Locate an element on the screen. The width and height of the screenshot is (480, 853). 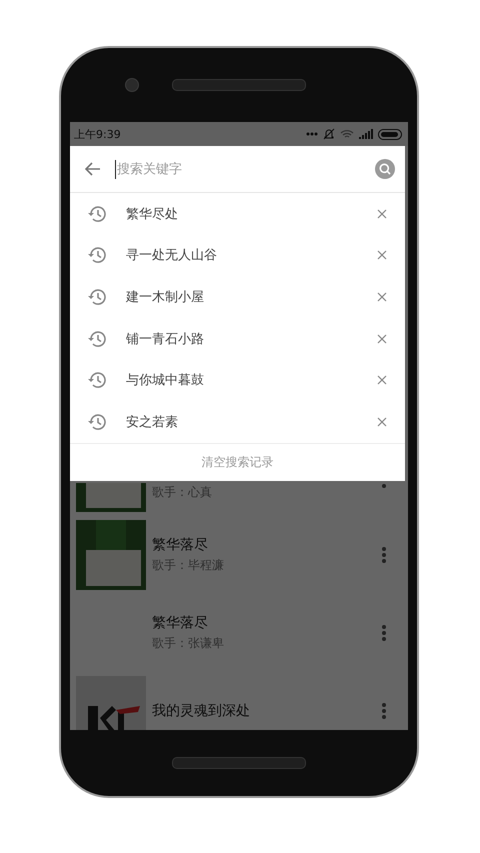
song-title: 我的灵魂到深处 is located at coordinates (201, 711).